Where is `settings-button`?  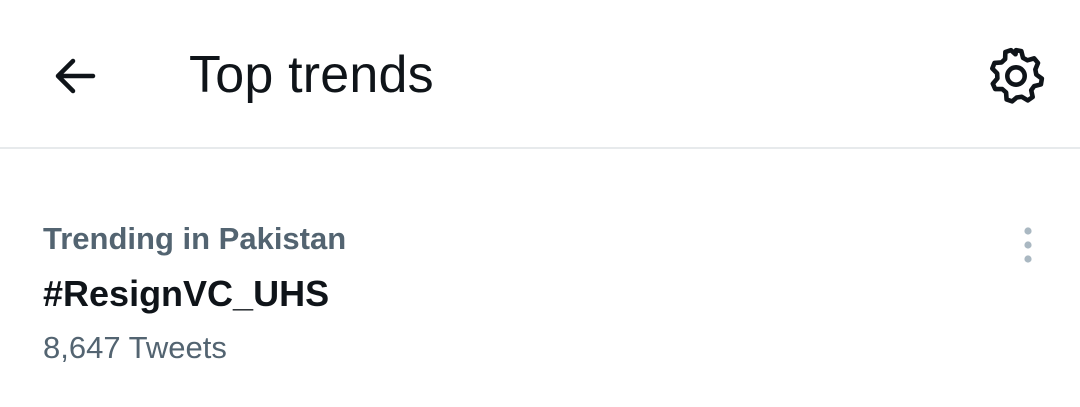 settings-button is located at coordinates (1016, 76).